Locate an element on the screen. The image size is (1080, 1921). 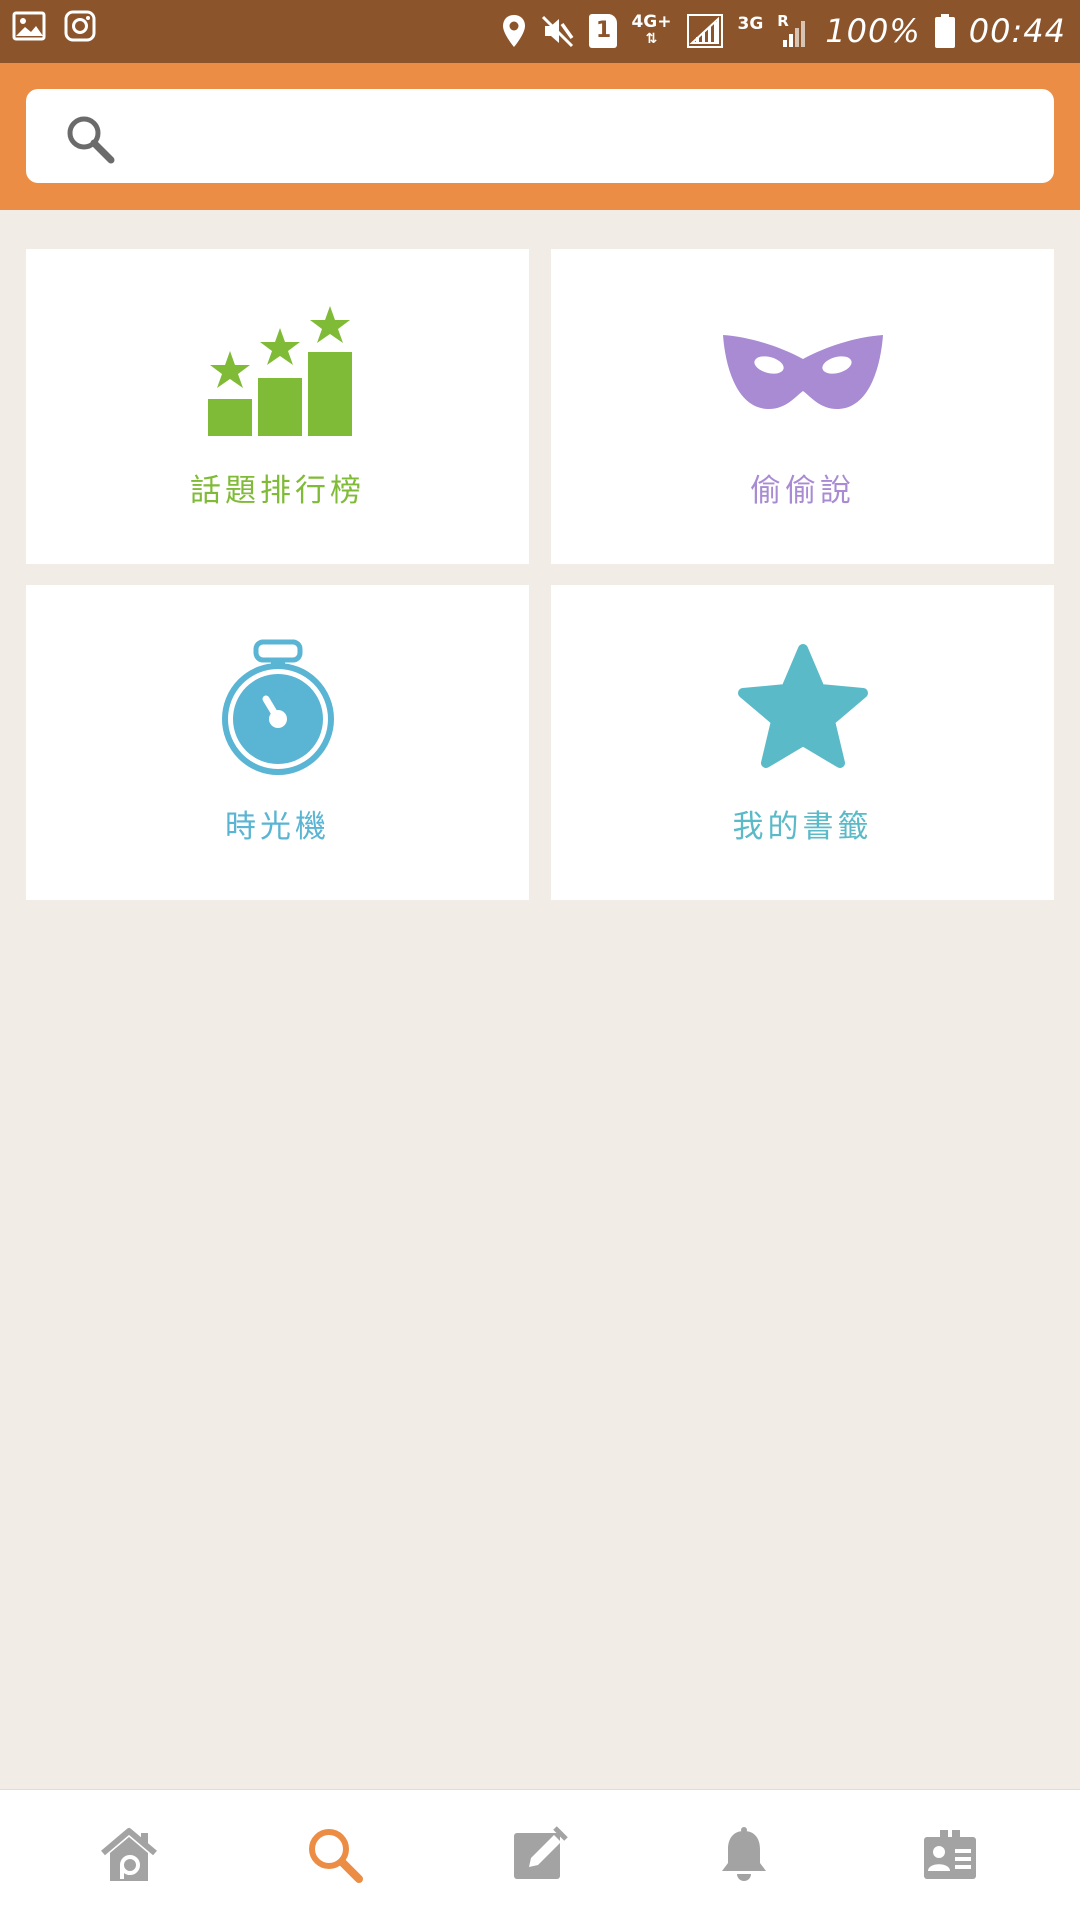
sim-slot-number: 1 is located at coordinates (603, 30).